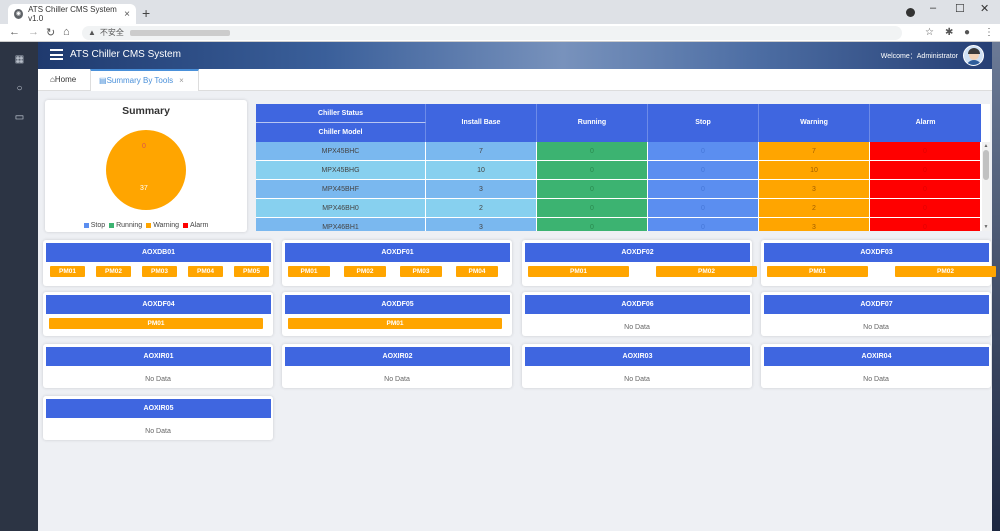 The image size is (1000, 531). Describe the element at coordinates (986, 227) in the screenshot. I see `scroll-down-icon: ▼` at that location.